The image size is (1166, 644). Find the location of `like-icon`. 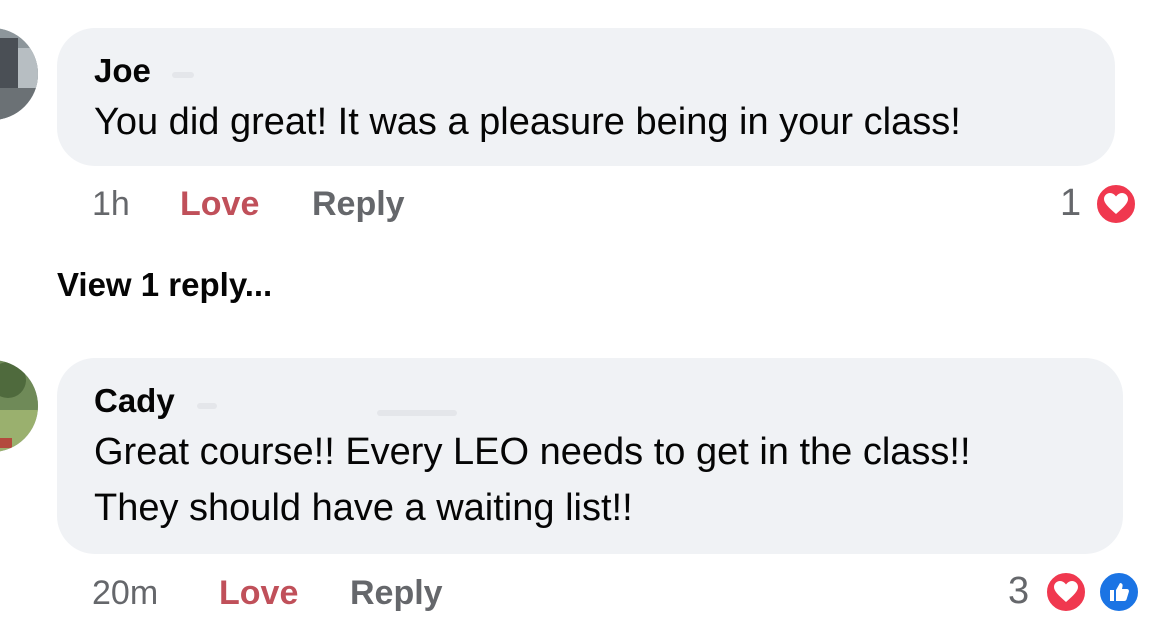

like-icon is located at coordinates (1119, 592).